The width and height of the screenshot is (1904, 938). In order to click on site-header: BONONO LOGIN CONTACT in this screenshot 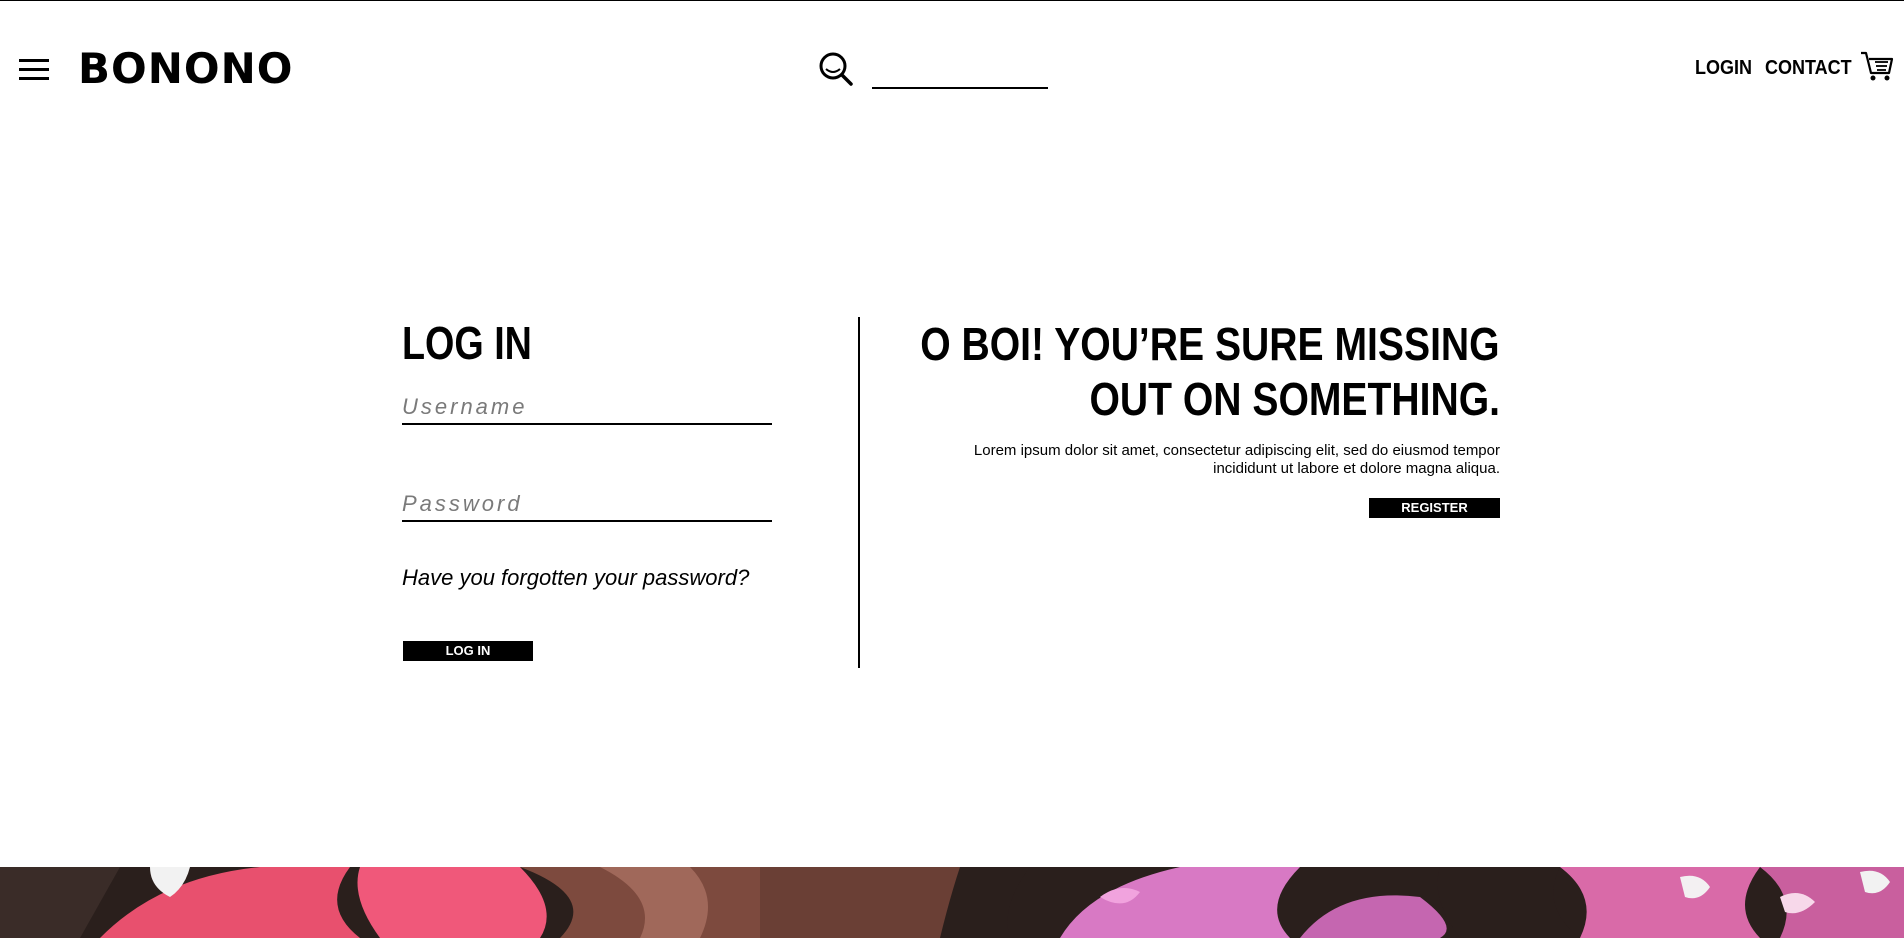, I will do `click(952, 71)`.